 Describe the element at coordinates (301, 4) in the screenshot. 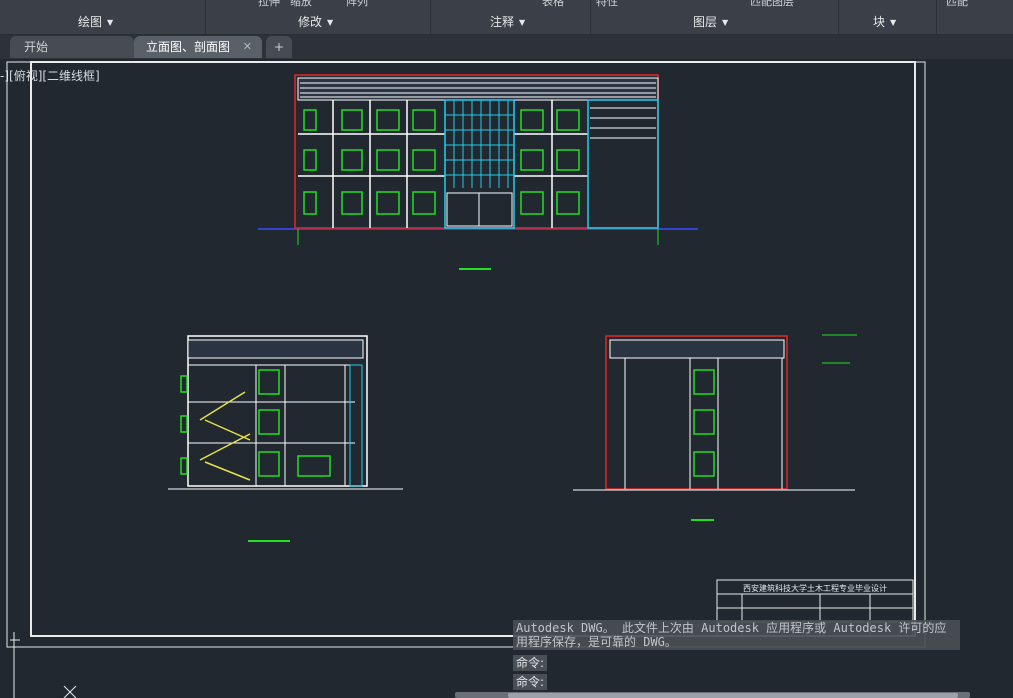

I see `scale-tool: 缩放` at that location.